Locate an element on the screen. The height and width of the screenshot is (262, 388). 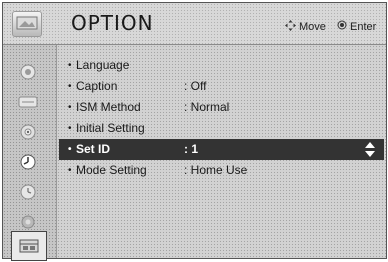
menu-item-mode-setting: • Mode Setting : Home Use is located at coordinates (221, 170).